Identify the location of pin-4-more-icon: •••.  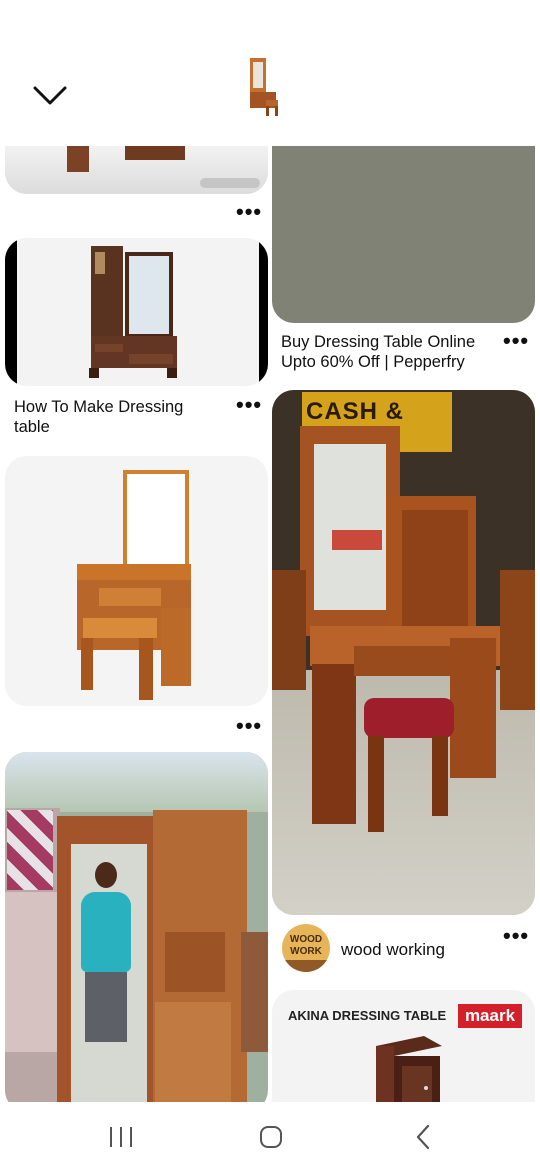
(249, 726).